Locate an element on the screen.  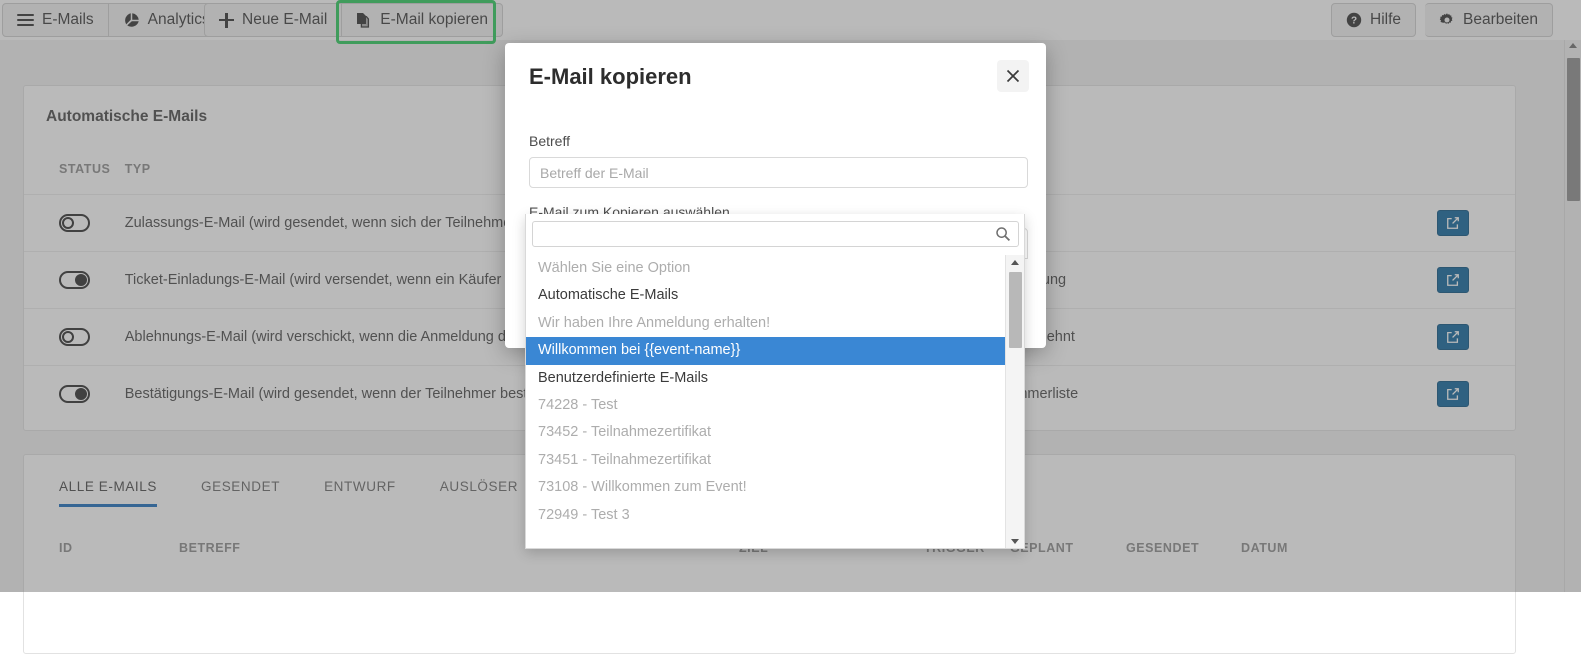
subject-input is located at coordinates (778, 172).